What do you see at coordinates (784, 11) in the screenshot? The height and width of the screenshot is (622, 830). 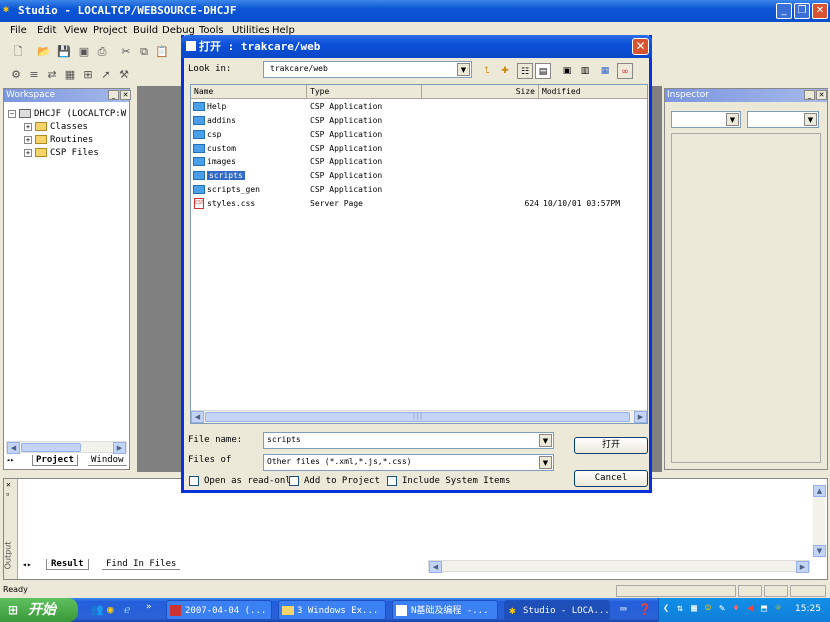 I see `minimize-button: _` at bounding box center [784, 11].